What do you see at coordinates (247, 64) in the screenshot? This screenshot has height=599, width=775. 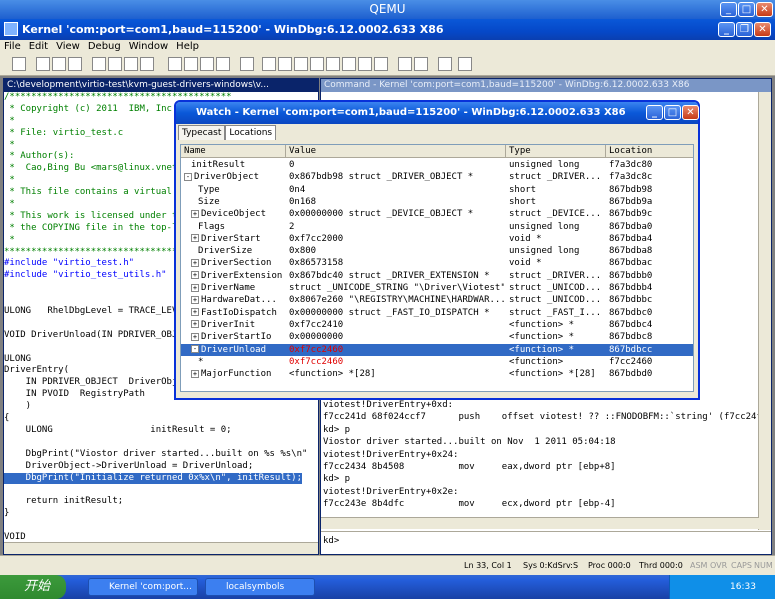 I see `hand-icon` at bounding box center [247, 64].